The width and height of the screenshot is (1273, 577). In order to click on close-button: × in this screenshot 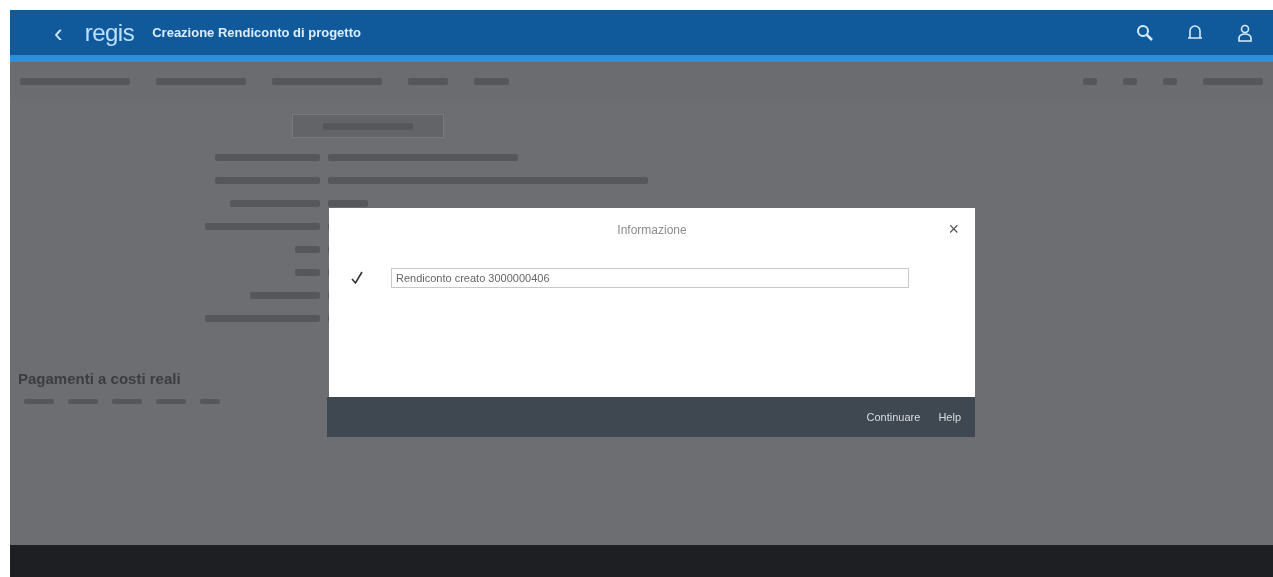, I will do `click(953, 229)`.